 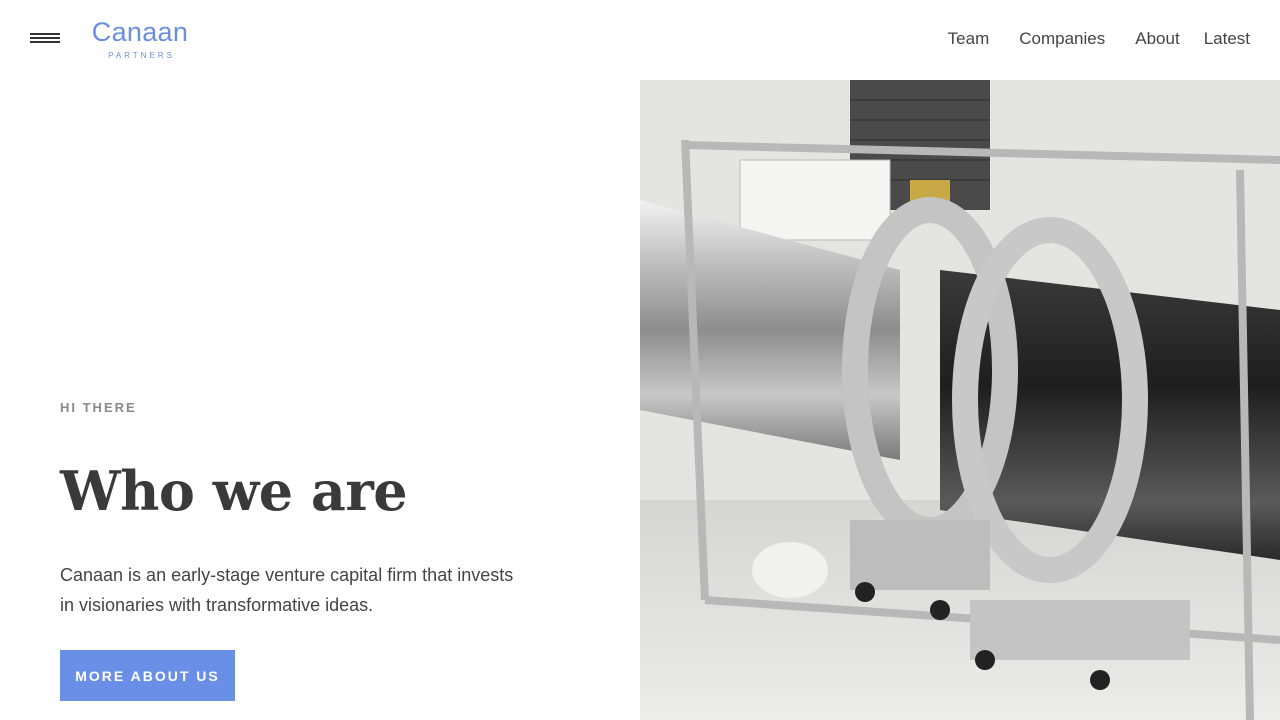 I want to click on logo-subtitle: PARTNERS, so click(x=141, y=55).